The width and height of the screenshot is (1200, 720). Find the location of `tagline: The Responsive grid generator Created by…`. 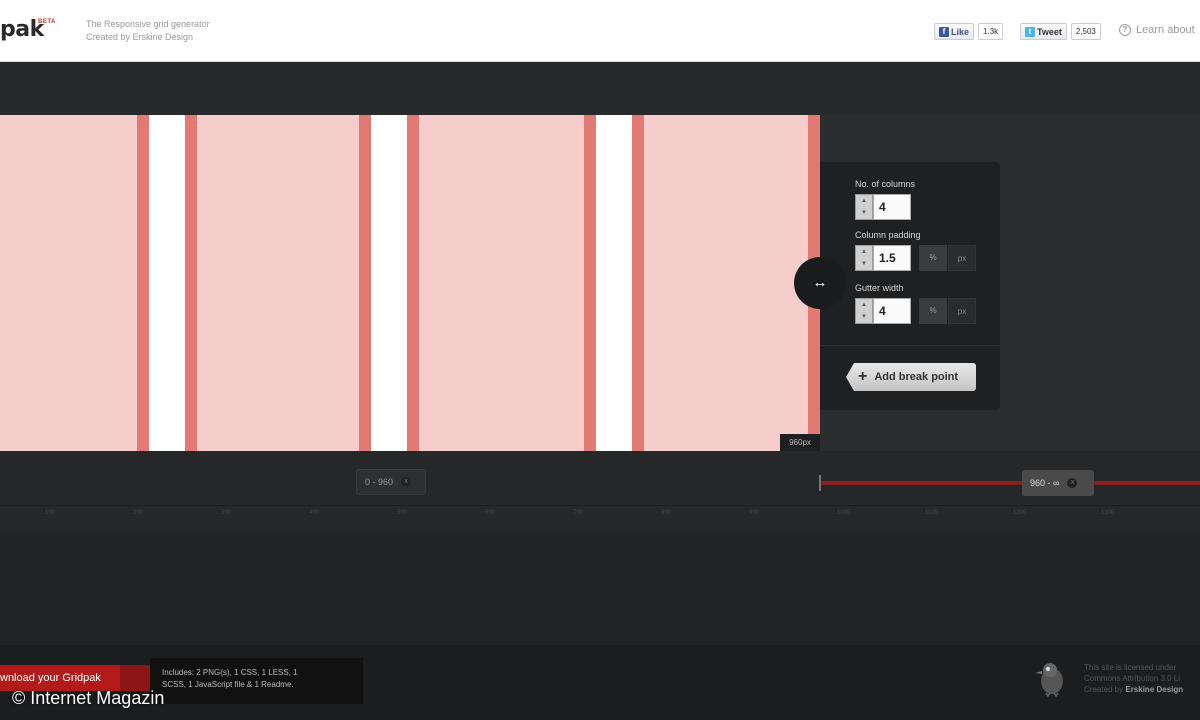

tagline: The Responsive grid generator Created by… is located at coordinates (148, 31).